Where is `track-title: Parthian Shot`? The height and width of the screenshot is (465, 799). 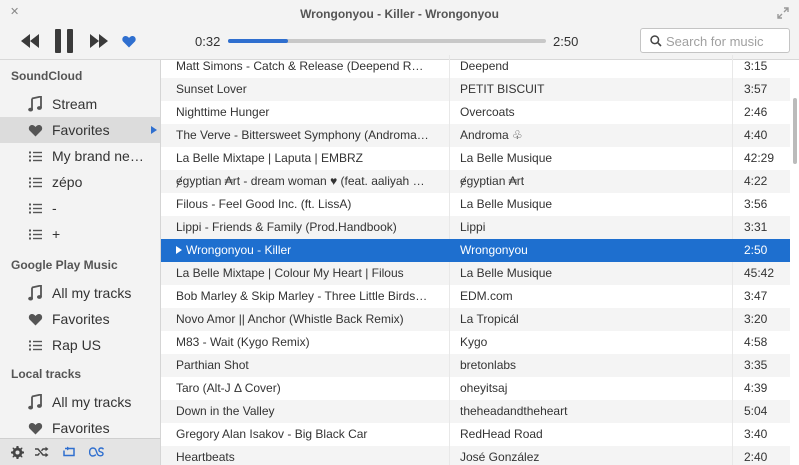 track-title: Parthian Shot is located at coordinates (303, 365).